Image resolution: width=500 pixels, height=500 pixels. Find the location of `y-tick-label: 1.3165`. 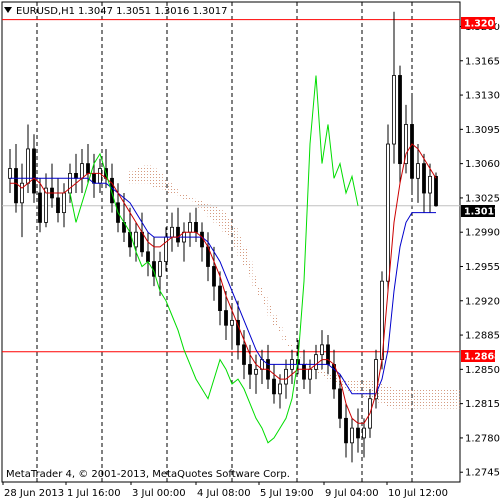

y-tick-label: 1.3165 is located at coordinates (482, 61).